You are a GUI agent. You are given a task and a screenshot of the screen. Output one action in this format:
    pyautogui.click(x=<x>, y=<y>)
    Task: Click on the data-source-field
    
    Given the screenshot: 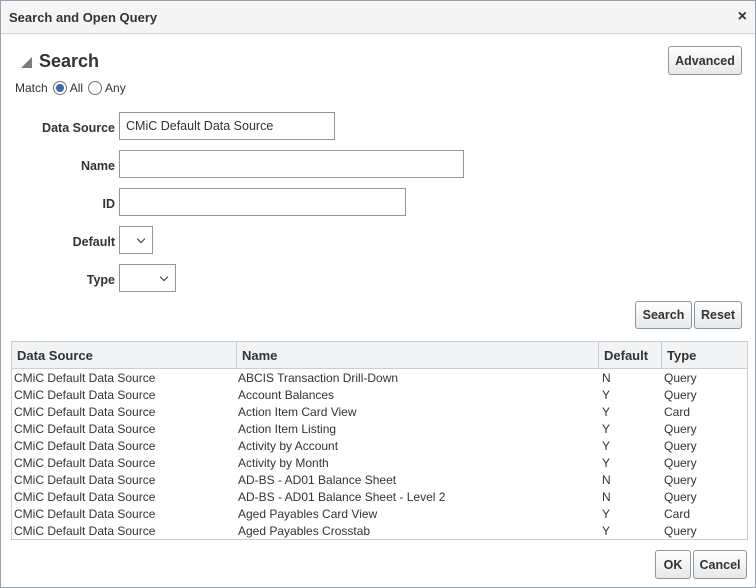 What is the action you would take?
    pyautogui.click(x=227, y=126)
    